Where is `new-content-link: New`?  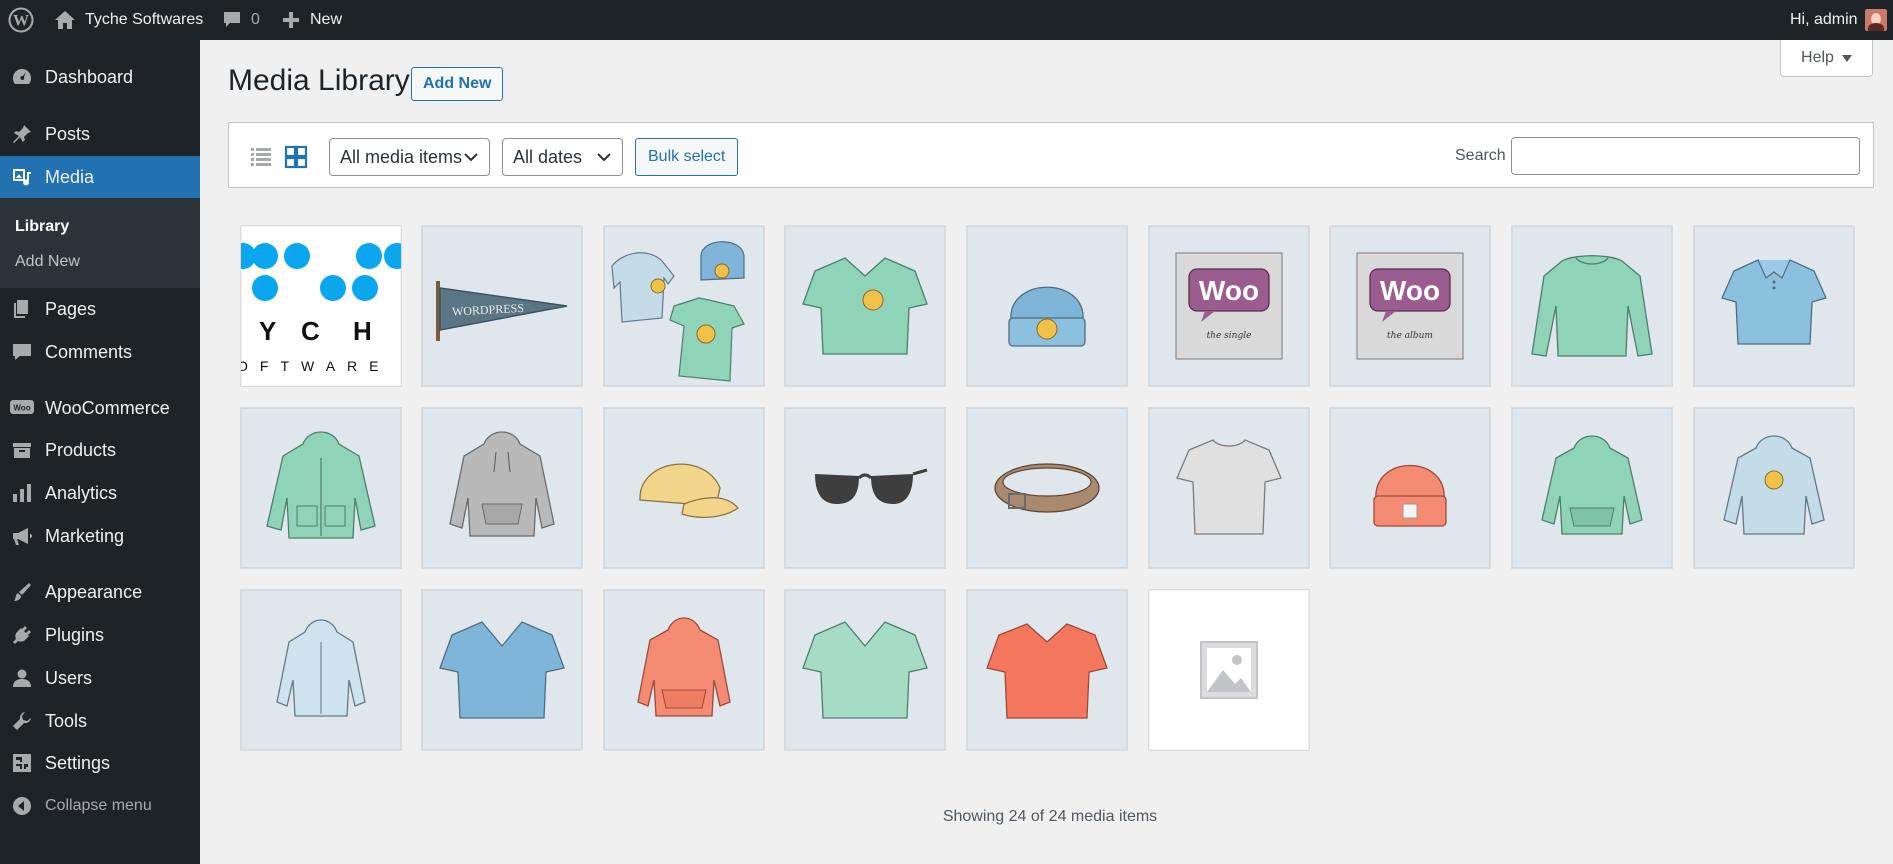
new-content-link: New is located at coordinates (312, 20).